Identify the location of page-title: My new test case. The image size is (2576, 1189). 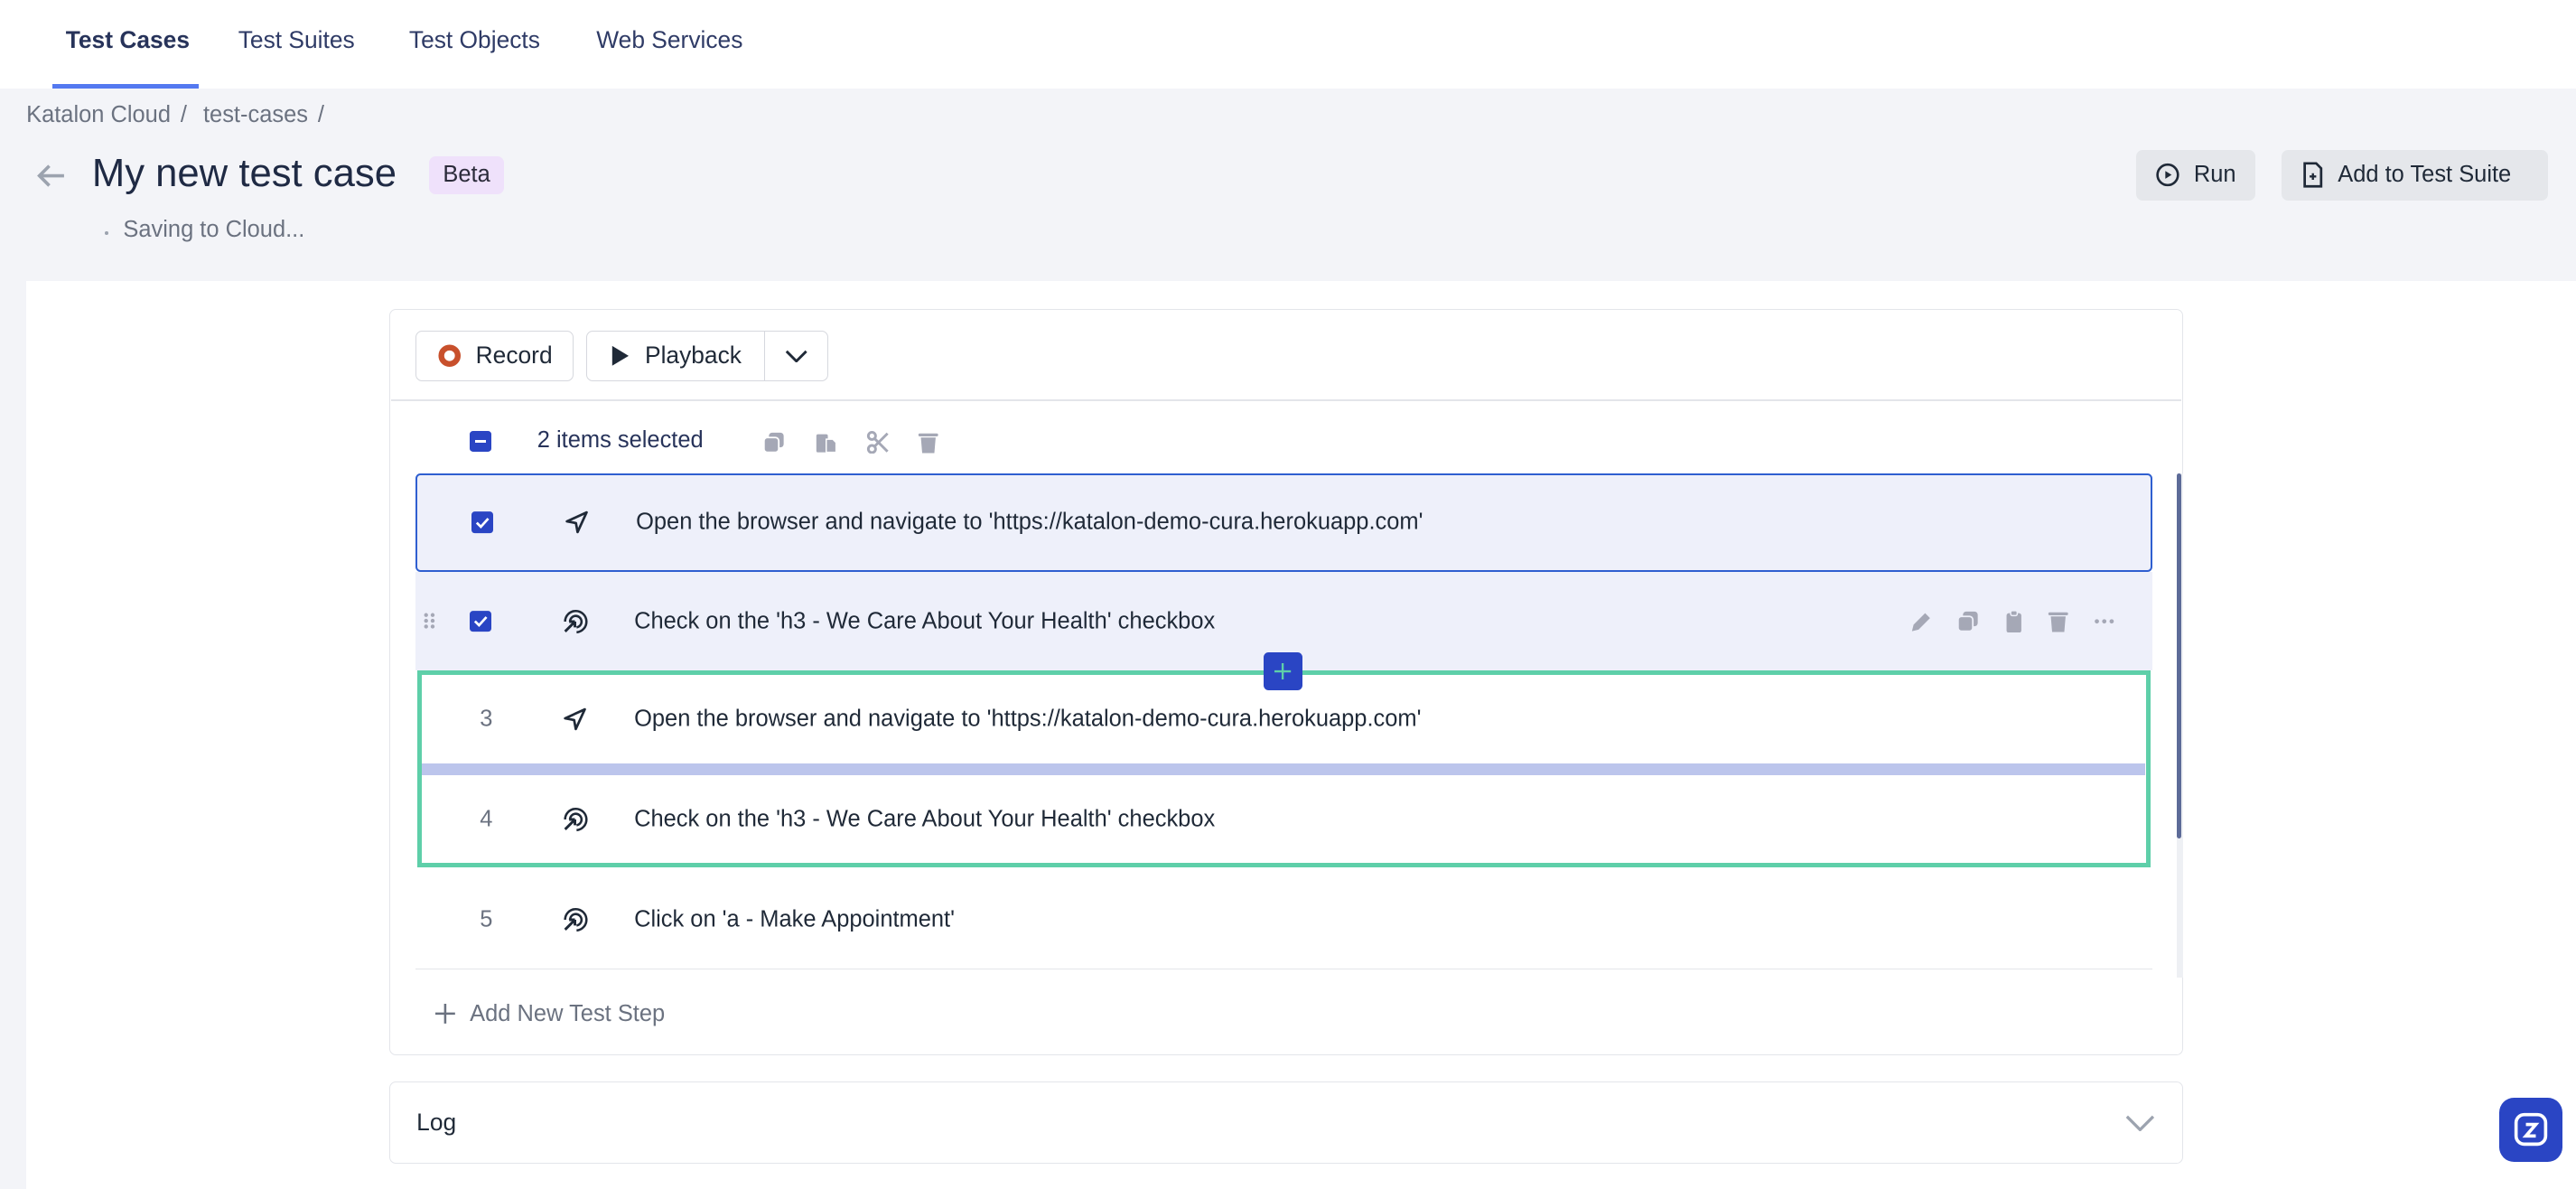
(244, 173).